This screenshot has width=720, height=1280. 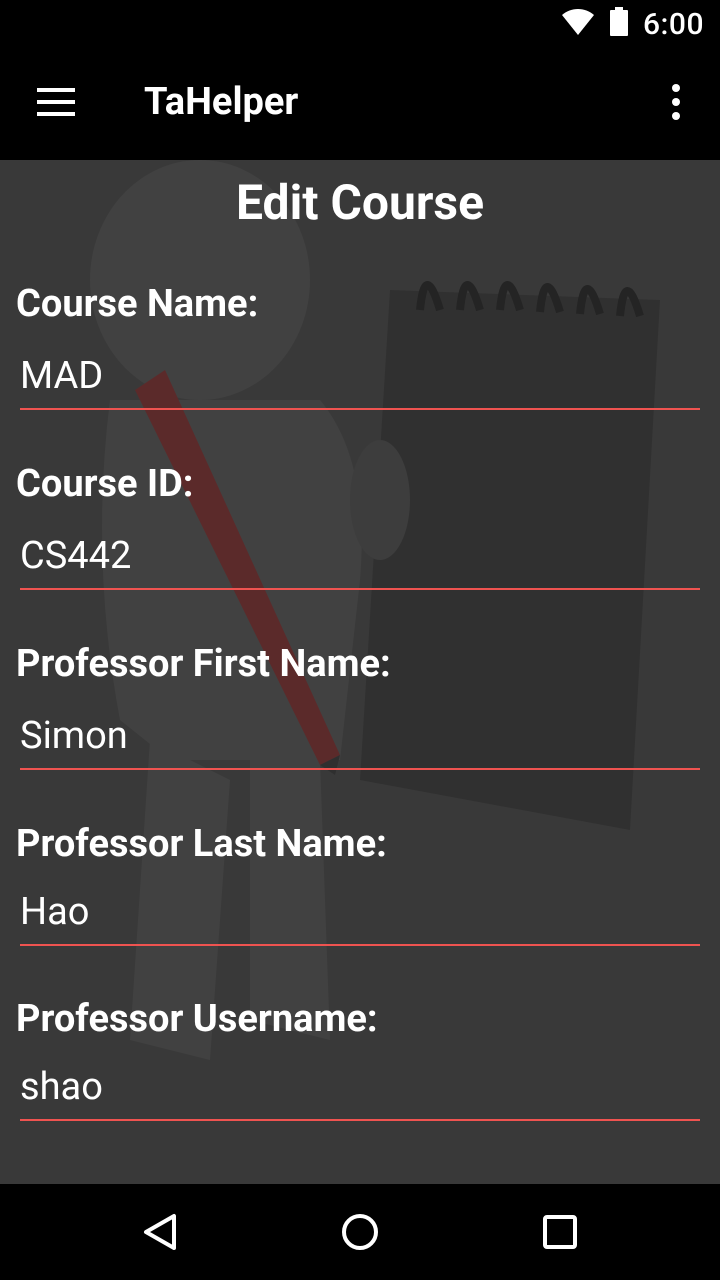 I want to click on recents-icon, so click(x=560, y=1234).